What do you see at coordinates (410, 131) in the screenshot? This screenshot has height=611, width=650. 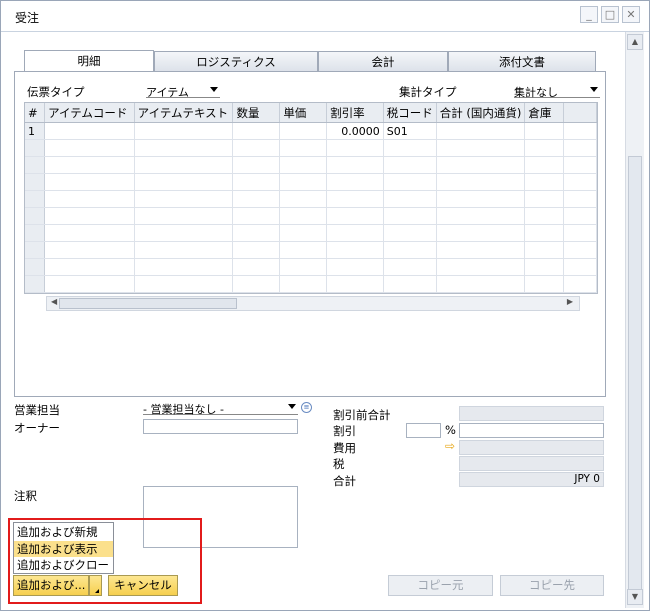 I see `grid-cell: S01` at bounding box center [410, 131].